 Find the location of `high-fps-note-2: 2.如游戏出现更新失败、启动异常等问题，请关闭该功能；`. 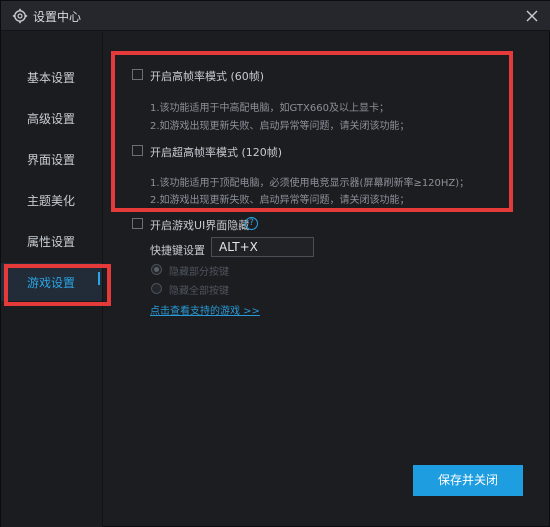

high-fps-note-2: 2.如游戏出现更新失败、启动异常等问题，请关闭该功能； is located at coordinates (280, 126).